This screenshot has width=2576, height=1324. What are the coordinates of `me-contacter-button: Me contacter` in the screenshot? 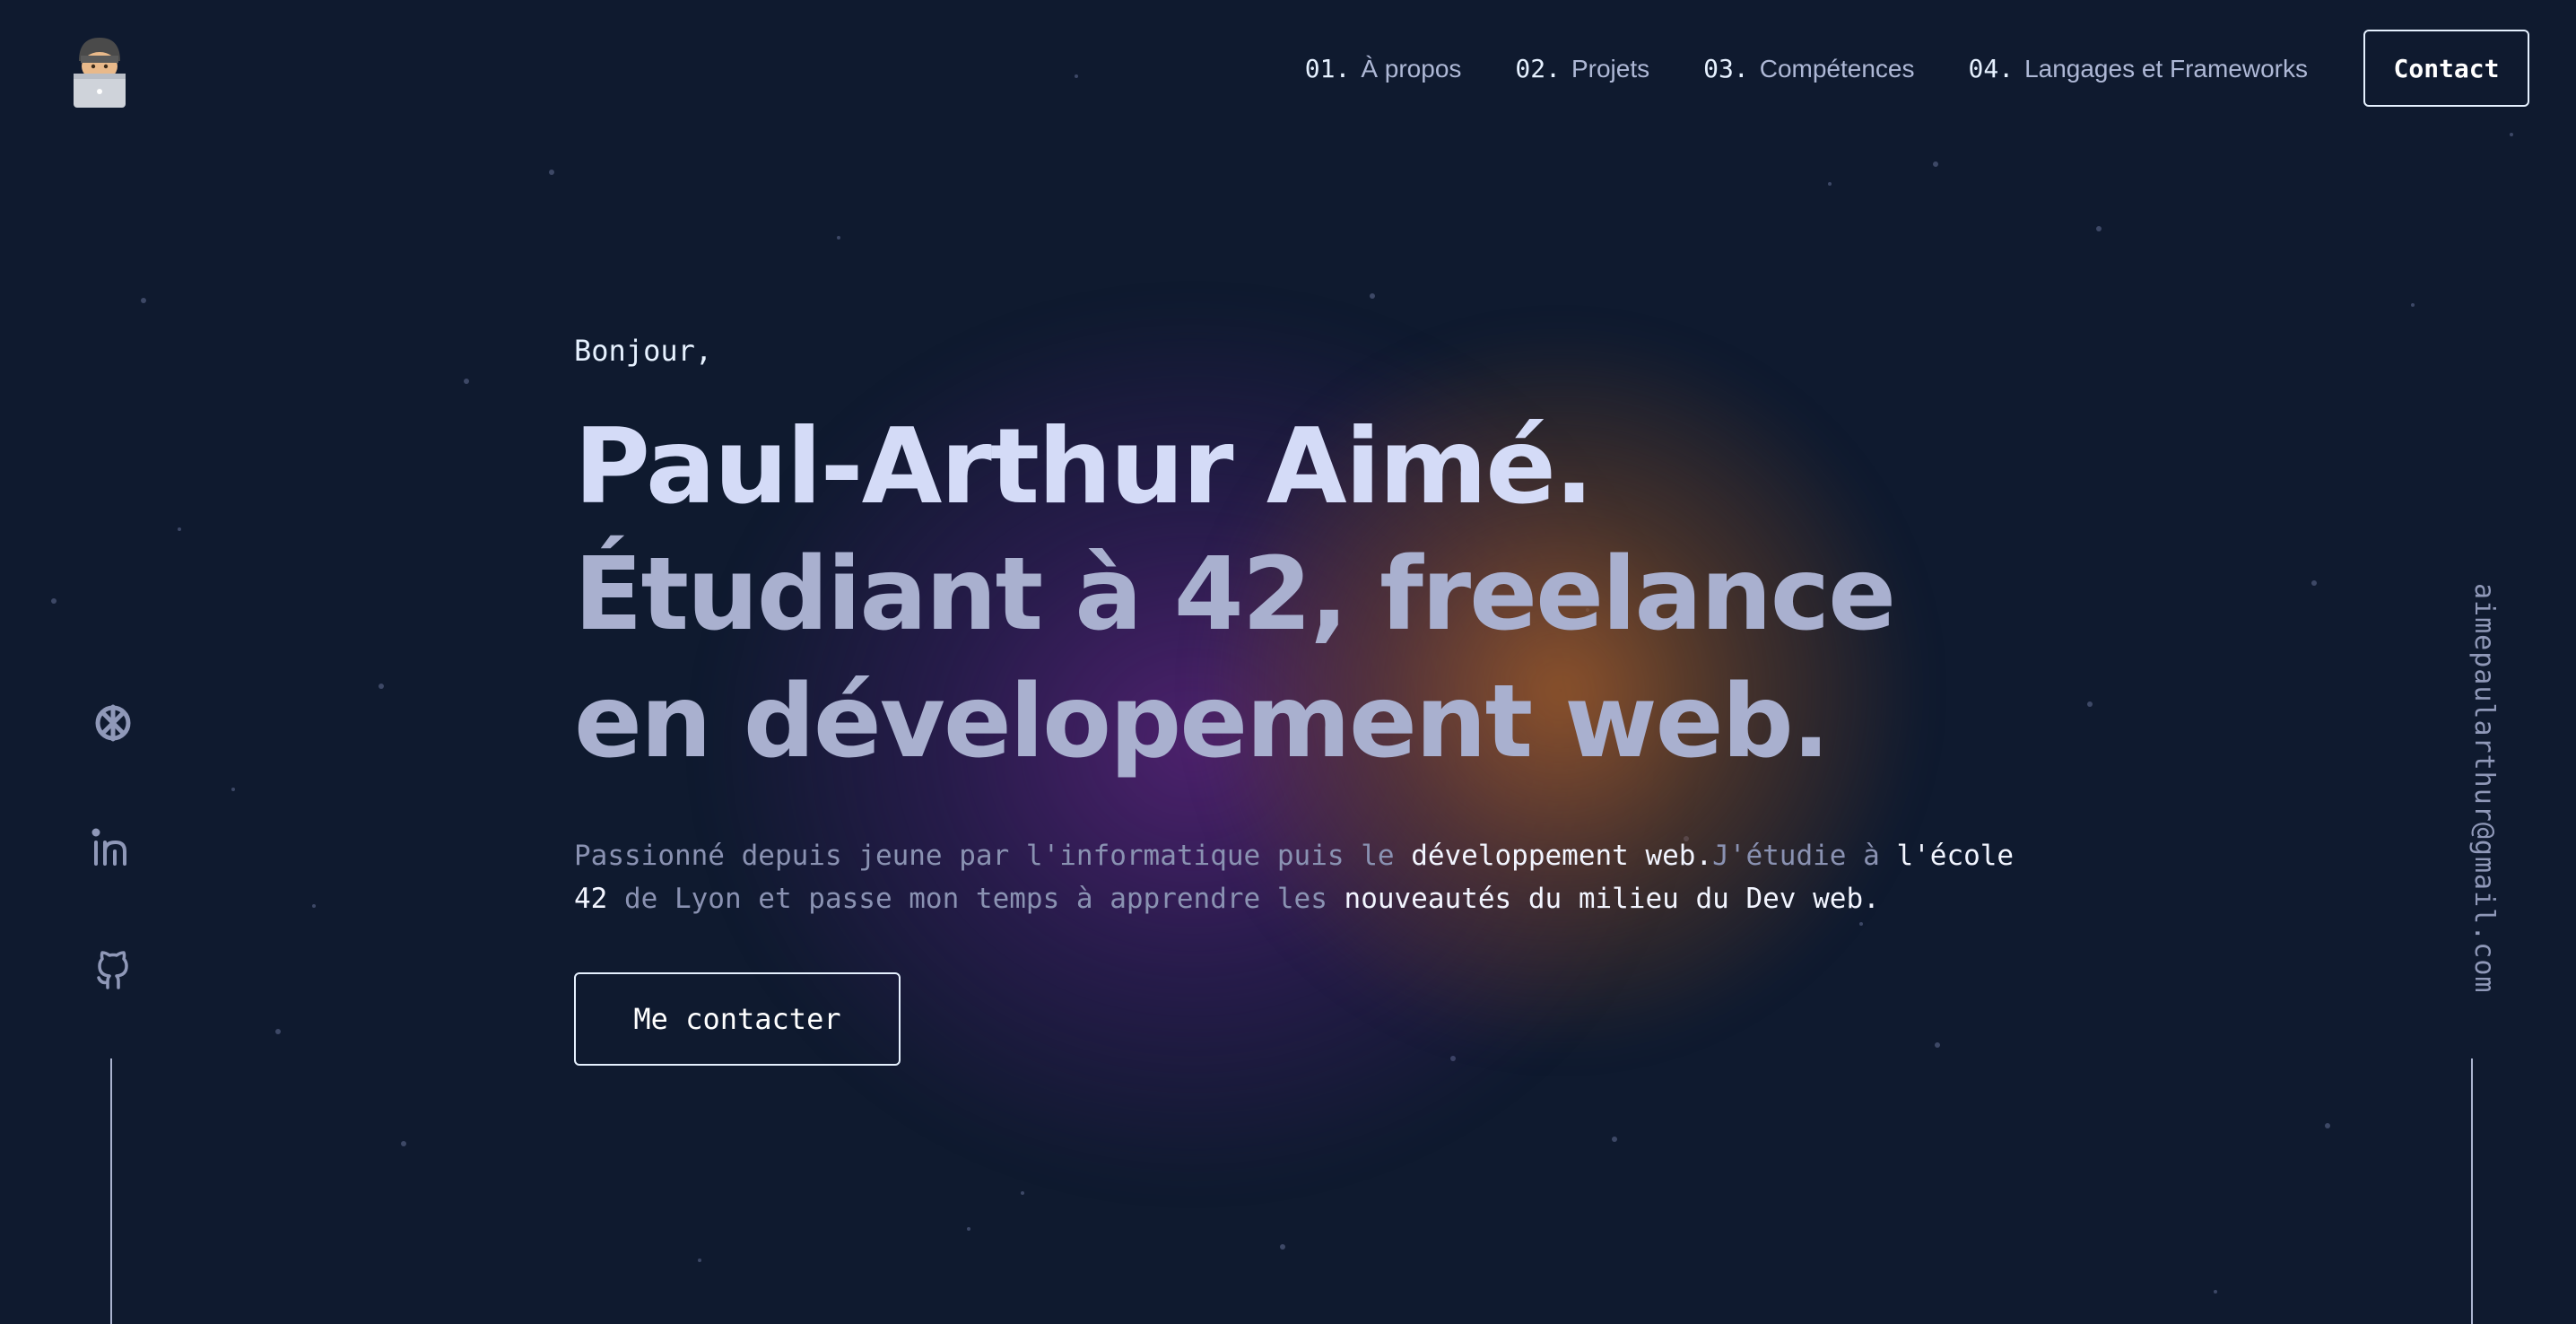 It's located at (737, 1019).